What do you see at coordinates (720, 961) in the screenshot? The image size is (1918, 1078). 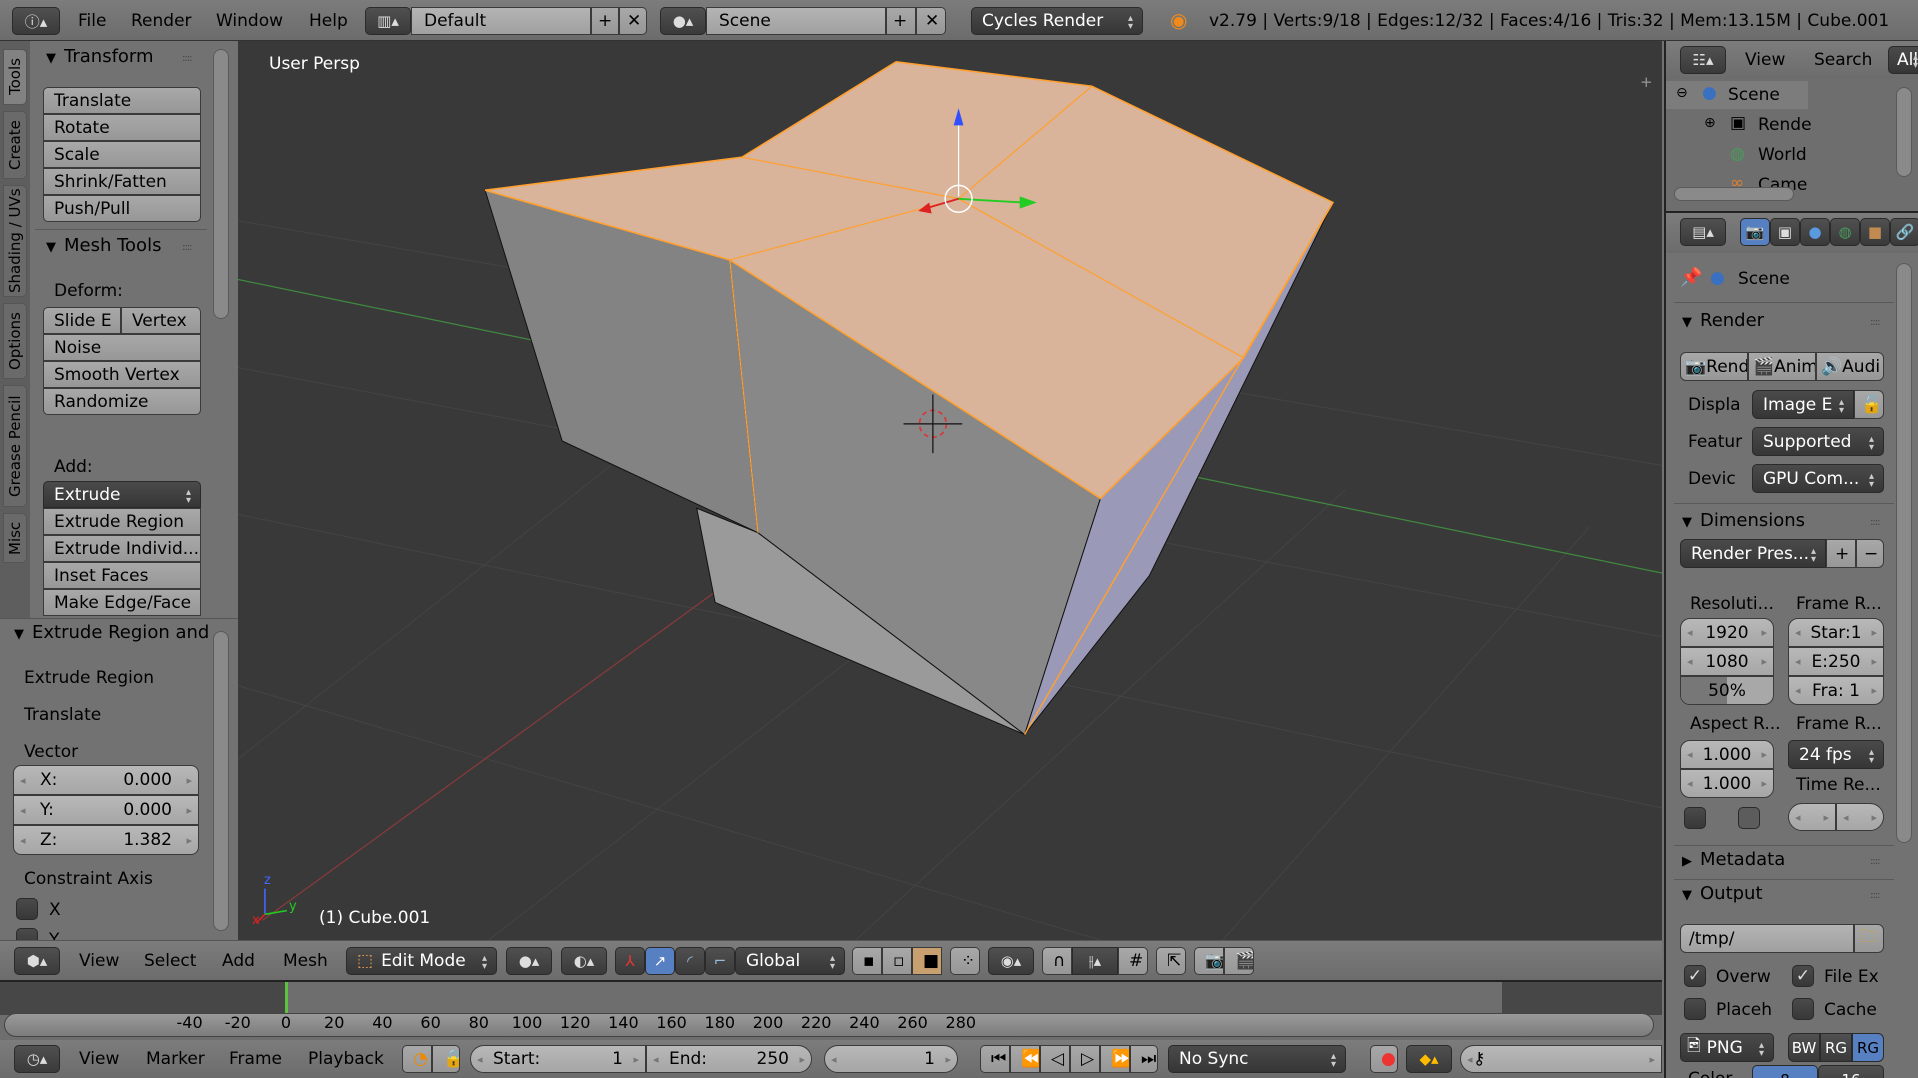 I see `scale-manipulator-button: ⌐` at bounding box center [720, 961].